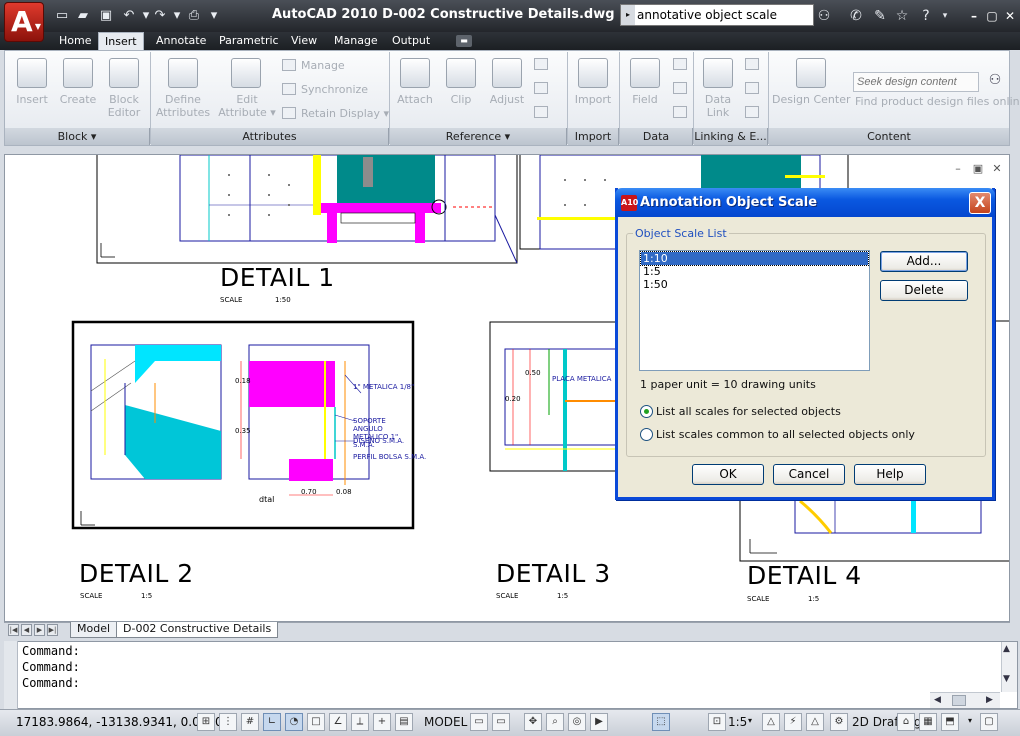 This screenshot has height=736, width=1020. What do you see at coordinates (1009, 667) in the screenshot?
I see `command-line-vertical-scrollbar: ▲ ▼` at bounding box center [1009, 667].